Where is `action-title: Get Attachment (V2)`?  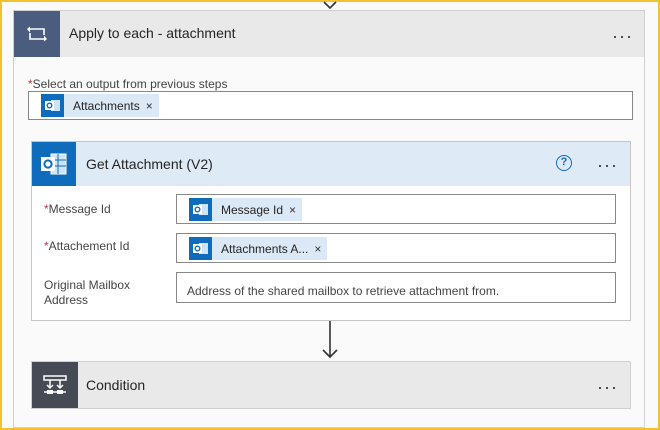 action-title: Get Attachment (V2) is located at coordinates (149, 164).